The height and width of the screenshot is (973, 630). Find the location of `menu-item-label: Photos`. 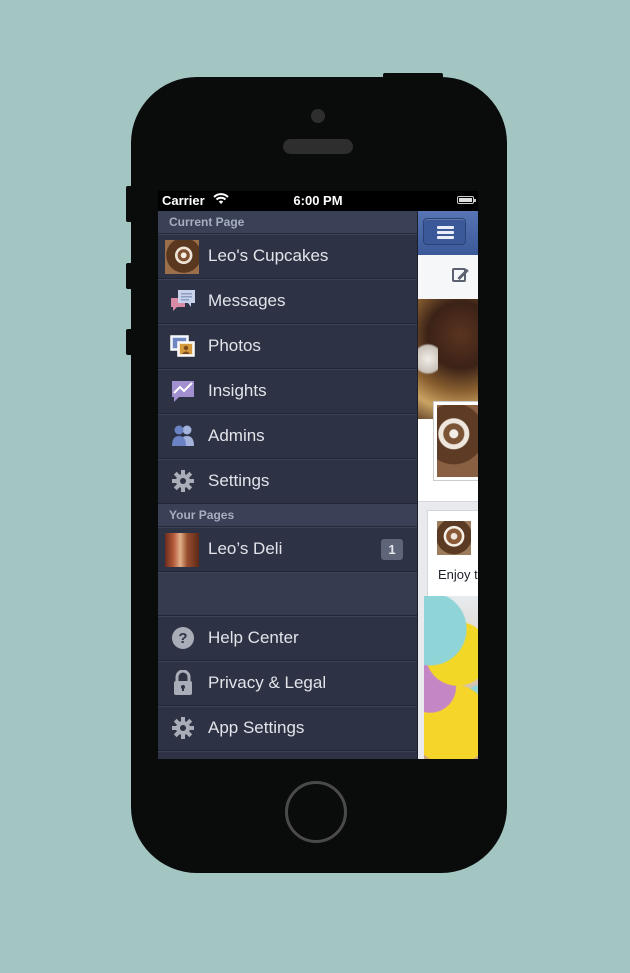

menu-item-label: Photos is located at coordinates (234, 345).